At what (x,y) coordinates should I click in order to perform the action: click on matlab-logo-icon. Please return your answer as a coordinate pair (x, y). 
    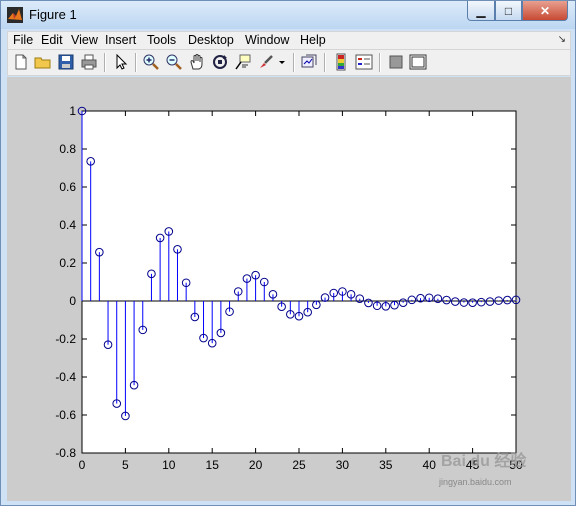
    Looking at the image, I should click on (15, 15).